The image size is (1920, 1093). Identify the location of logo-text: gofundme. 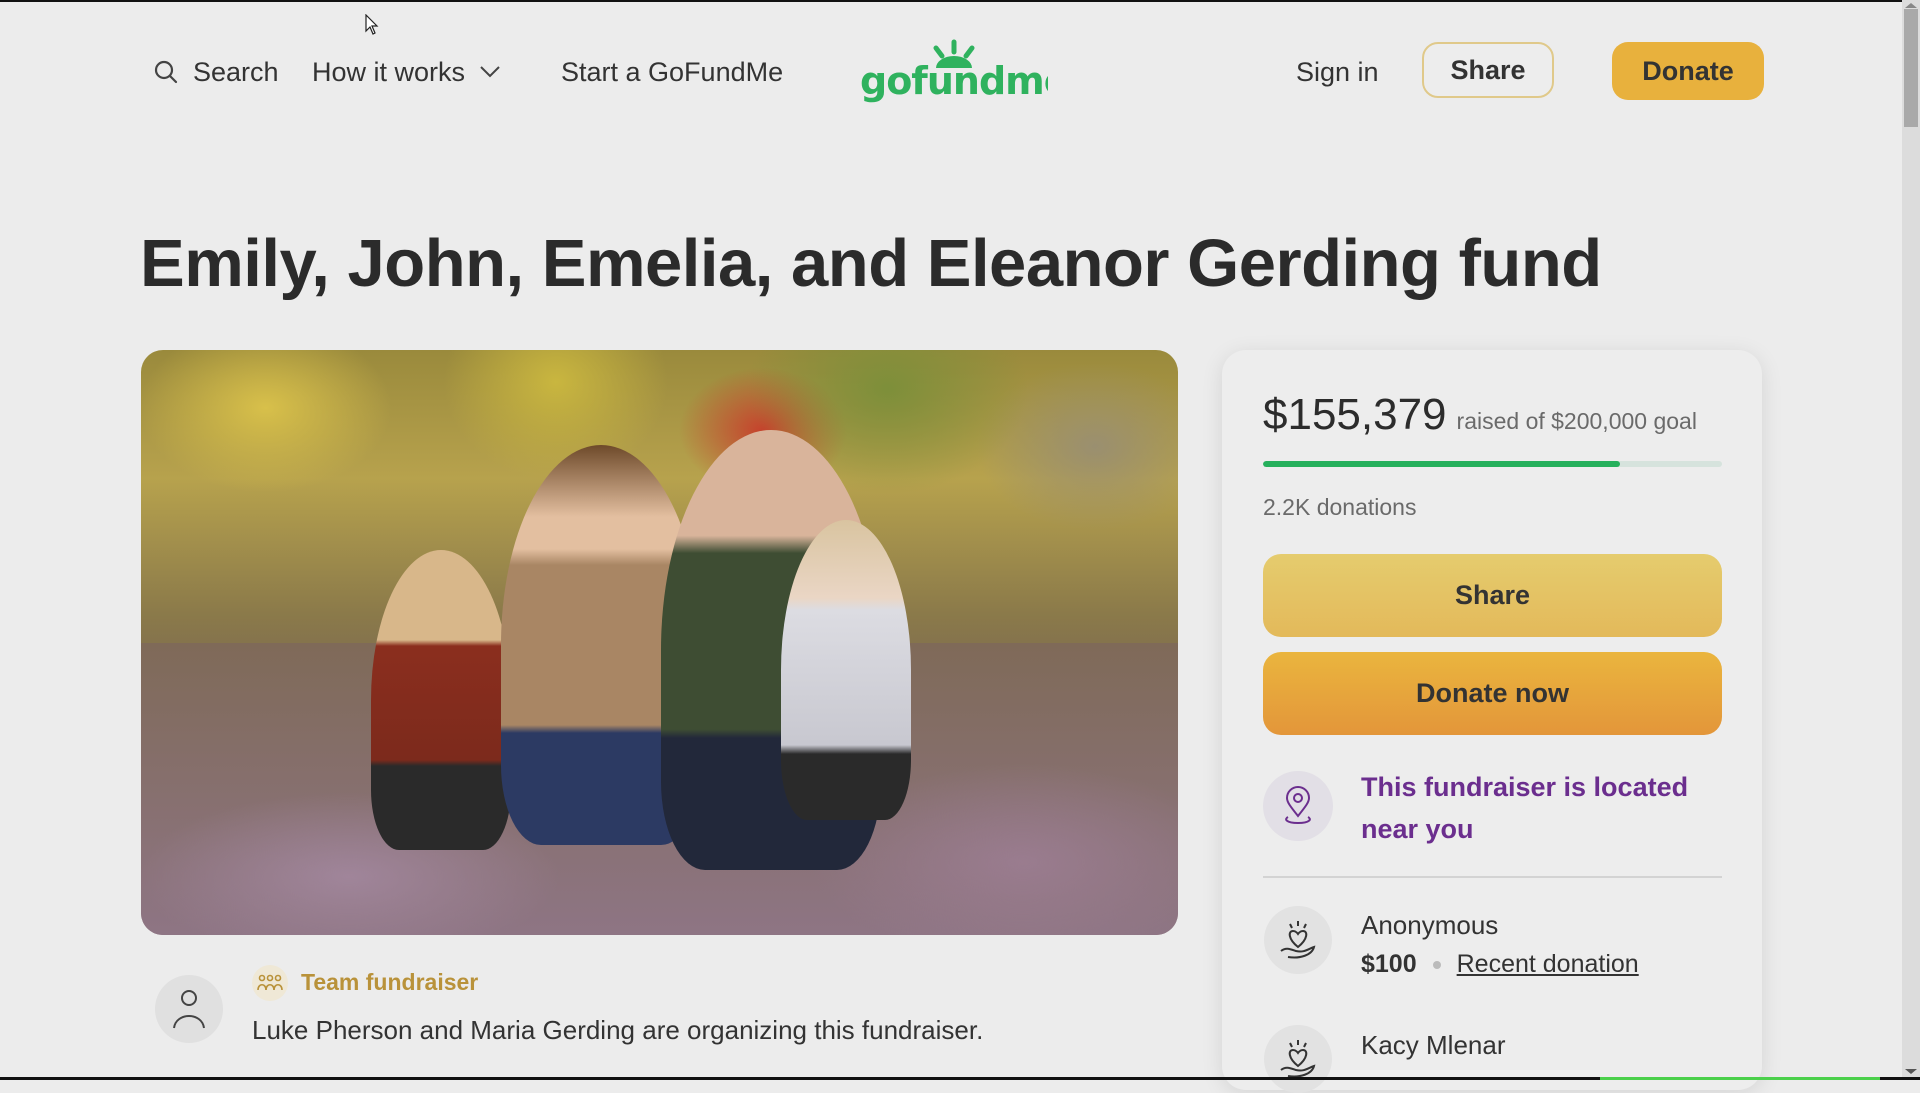
(954, 81).